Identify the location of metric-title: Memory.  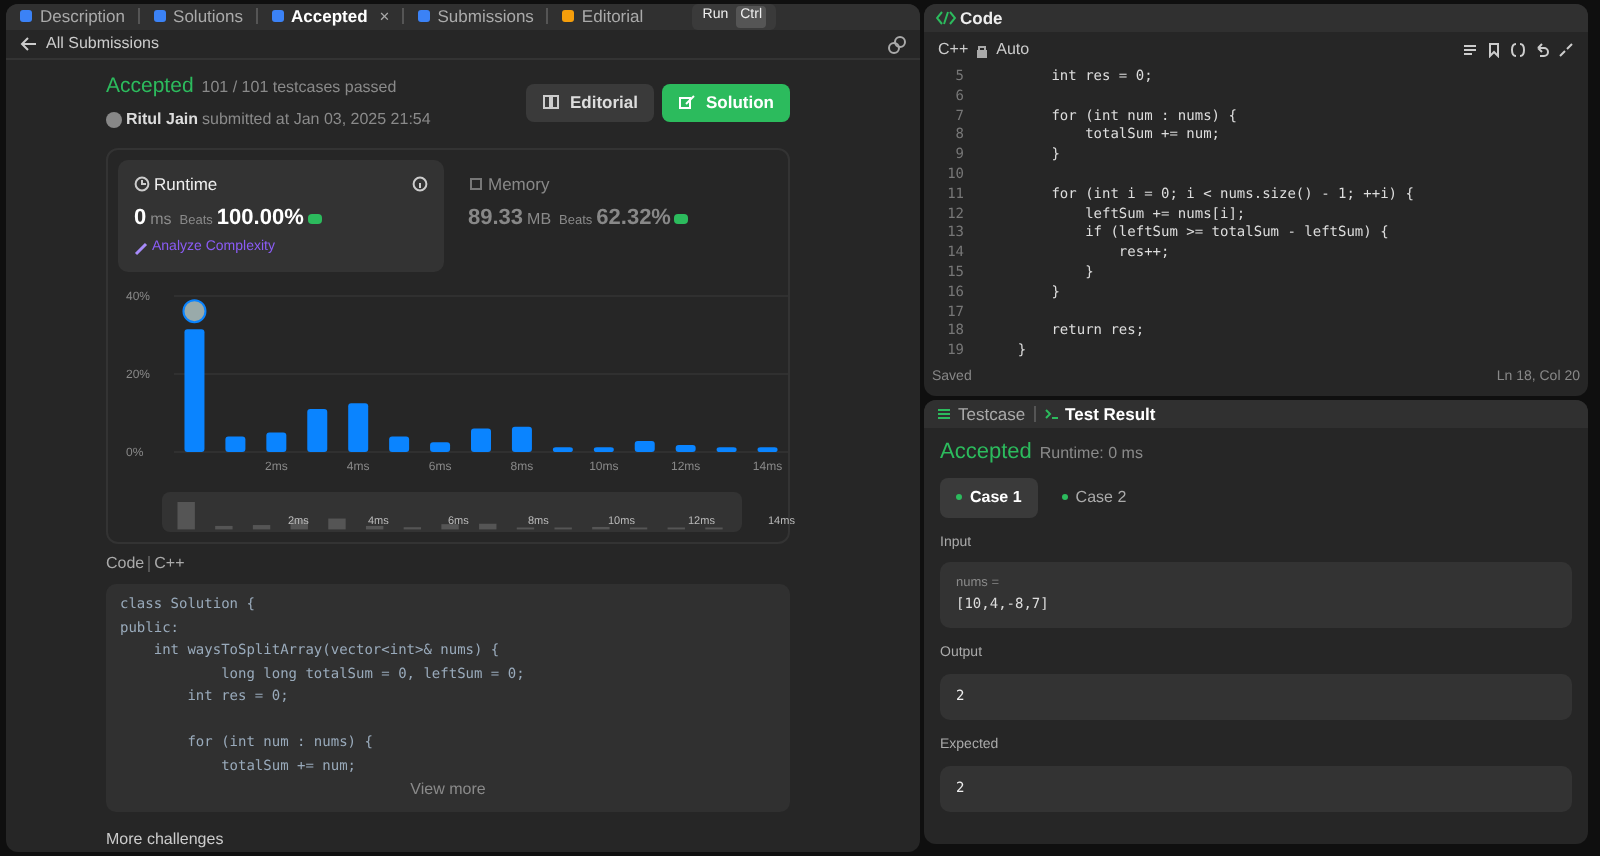
(519, 185).